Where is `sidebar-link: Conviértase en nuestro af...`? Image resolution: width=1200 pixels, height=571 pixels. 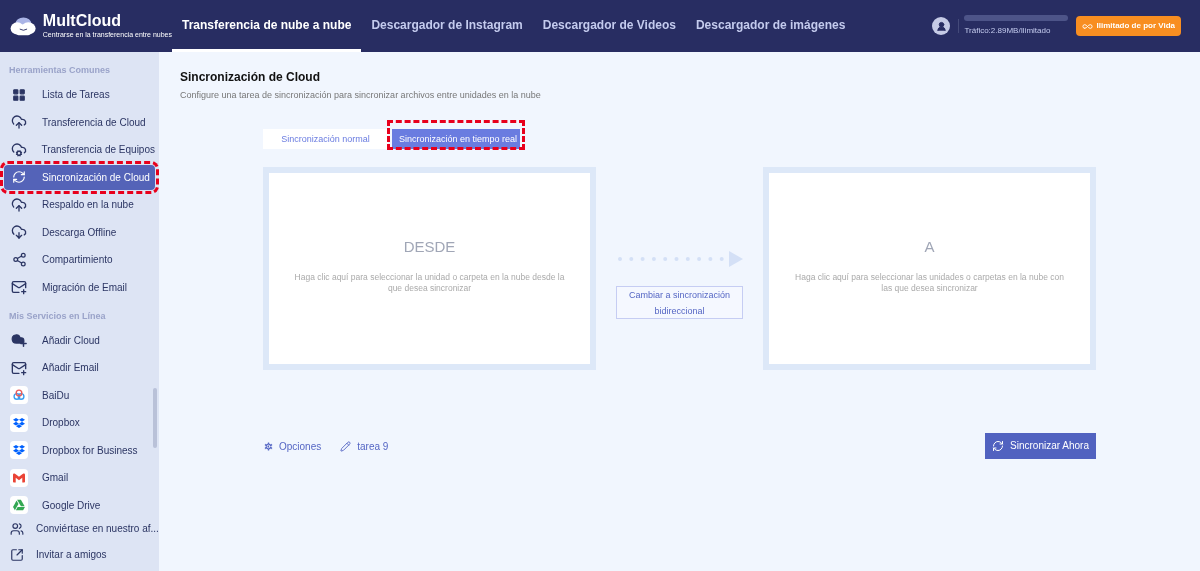
sidebar-link: Conviértase en nuestro af... is located at coordinates (79, 528).